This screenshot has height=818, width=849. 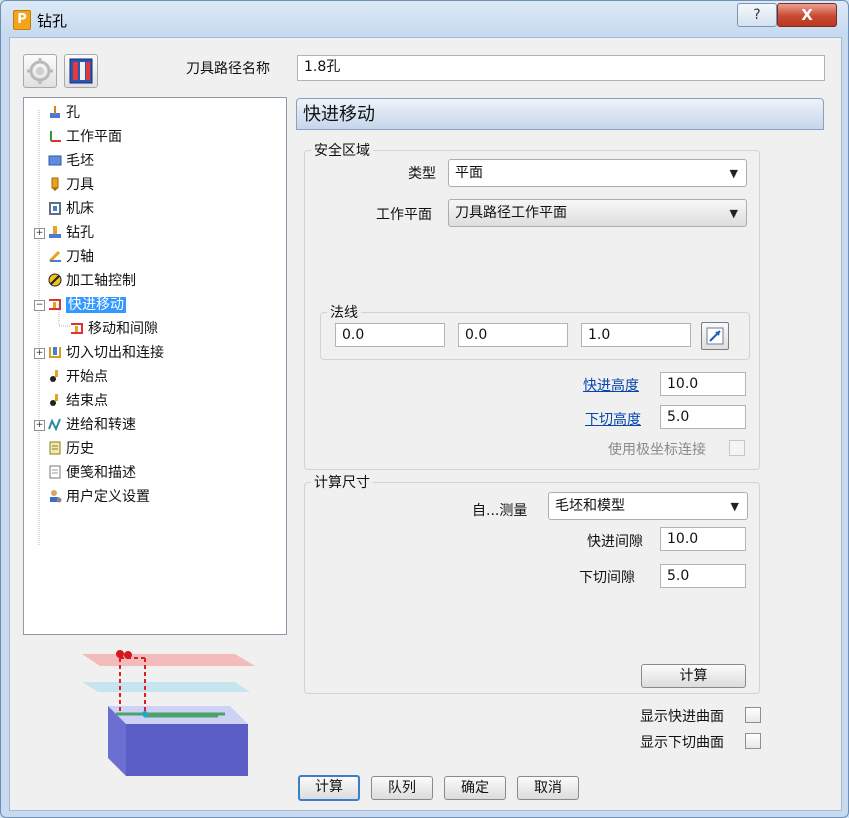 I want to click on rapid-move-icon, so click(x=55, y=304).